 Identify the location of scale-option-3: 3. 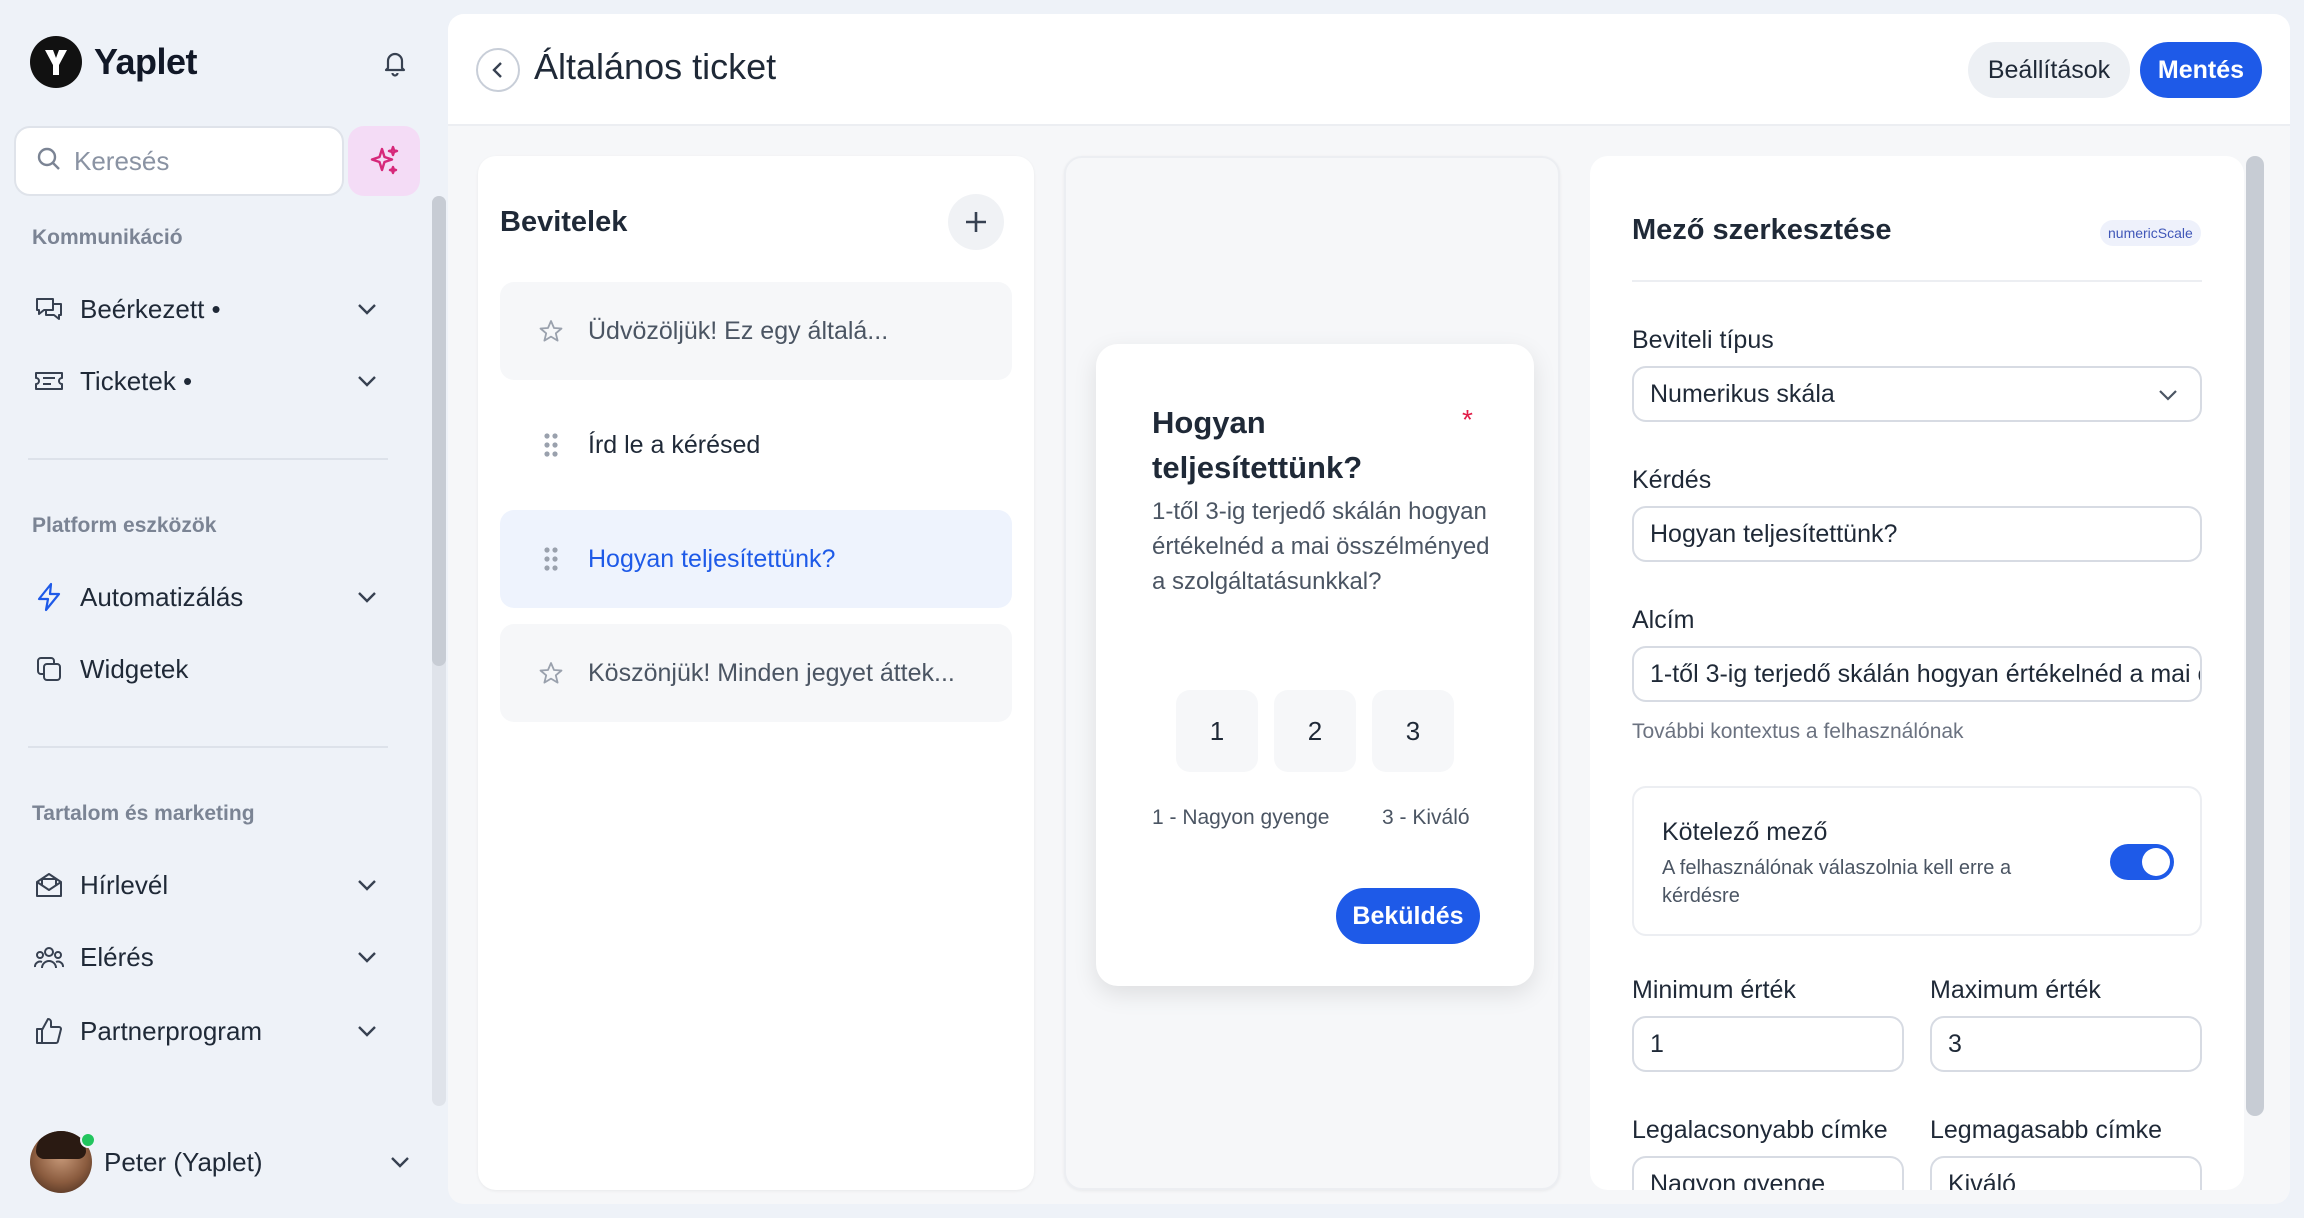
(1413, 731).